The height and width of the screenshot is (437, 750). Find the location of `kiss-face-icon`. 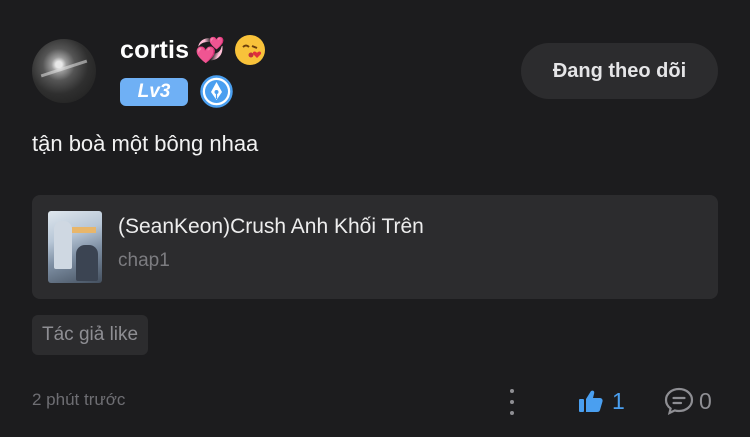

kiss-face-icon is located at coordinates (250, 50).